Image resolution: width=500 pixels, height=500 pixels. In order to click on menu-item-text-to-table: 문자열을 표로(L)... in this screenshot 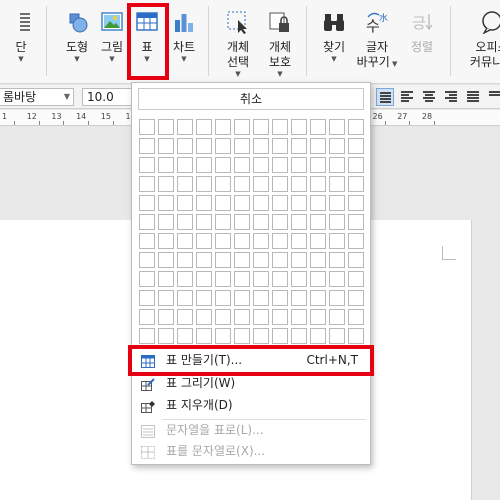, I will do `click(251, 430)`.